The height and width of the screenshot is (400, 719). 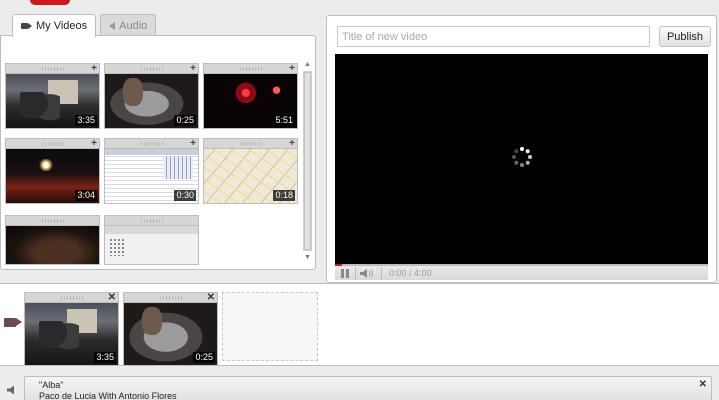 I want to click on library-tabs: My Videos Audio, so click(x=86, y=25).